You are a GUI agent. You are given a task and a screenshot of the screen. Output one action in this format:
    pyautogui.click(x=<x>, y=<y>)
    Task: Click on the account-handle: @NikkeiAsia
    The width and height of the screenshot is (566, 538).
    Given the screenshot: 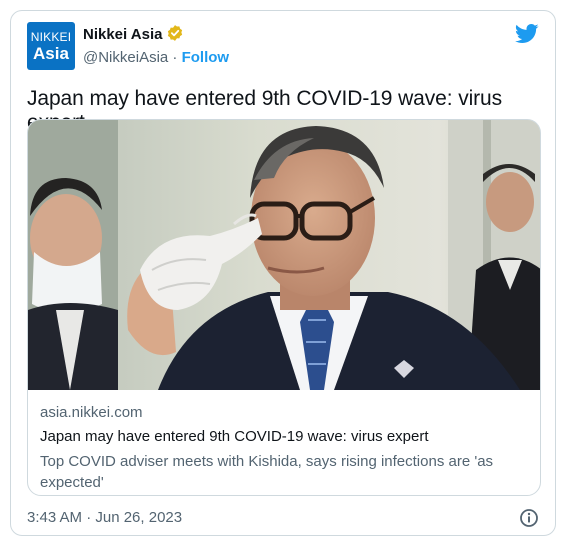 What is the action you would take?
    pyautogui.click(x=125, y=57)
    